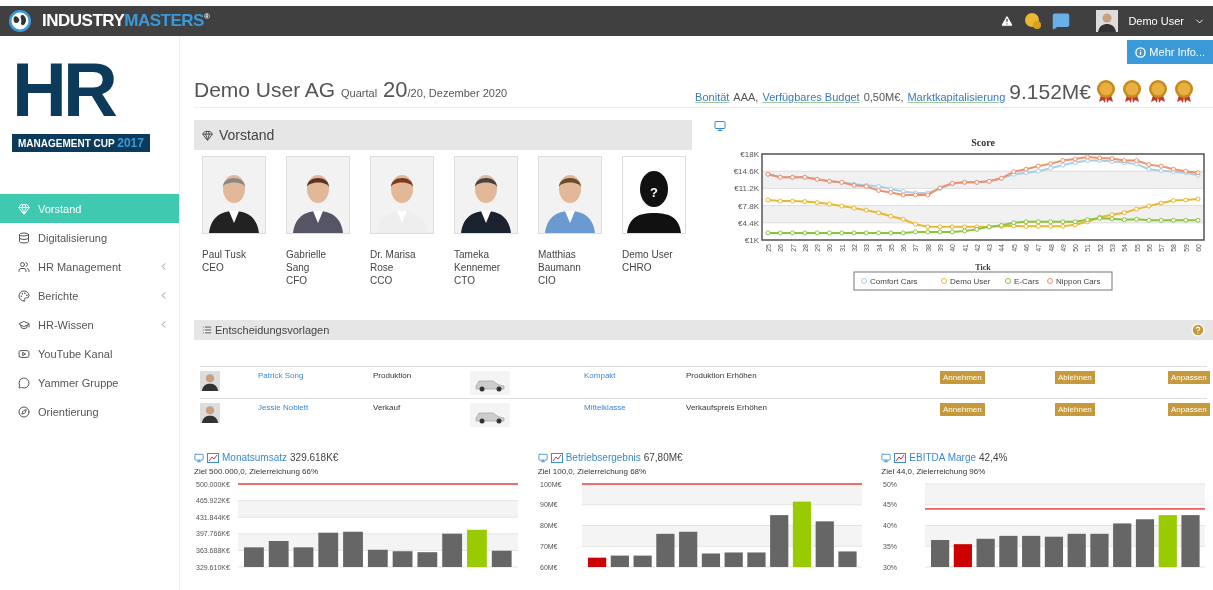 Image resolution: width=1213 pixels, height=590 pixels. I want to click on play-icon, so click(24, 353).